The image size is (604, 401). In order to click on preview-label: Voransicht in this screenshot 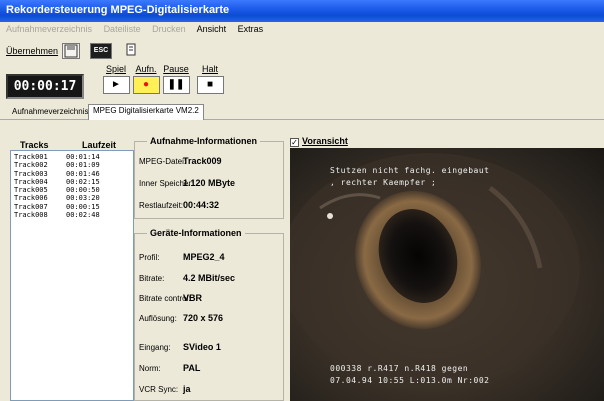, I will do `click(325, 141)`.